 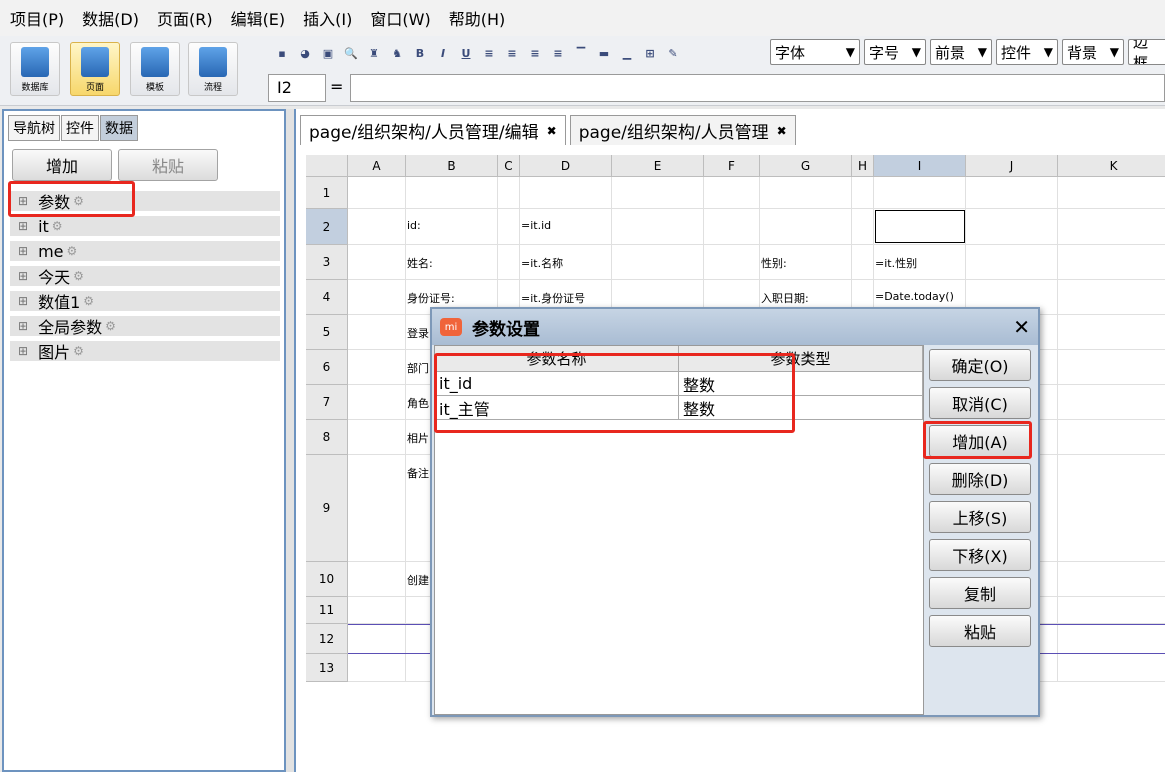 What do you see at coordinates (145, 326) in the screenshot?
I see `tree-item-global-params: ⊞ 全局参数 ⚙` at bounding box center [145, 326].